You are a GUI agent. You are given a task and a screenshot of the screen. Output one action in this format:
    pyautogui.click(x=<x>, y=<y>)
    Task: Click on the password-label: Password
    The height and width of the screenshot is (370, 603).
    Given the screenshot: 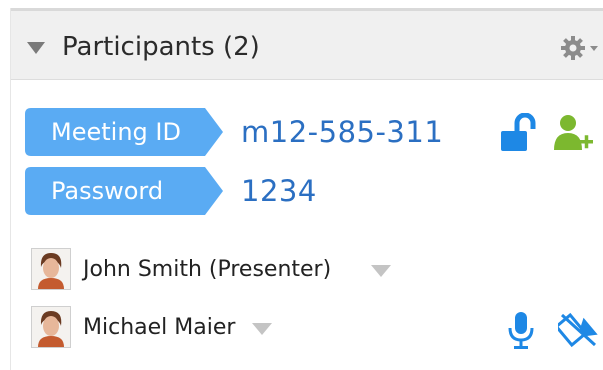 What is the action you would take?
    pyautogui.click(x=107, y=191)
    